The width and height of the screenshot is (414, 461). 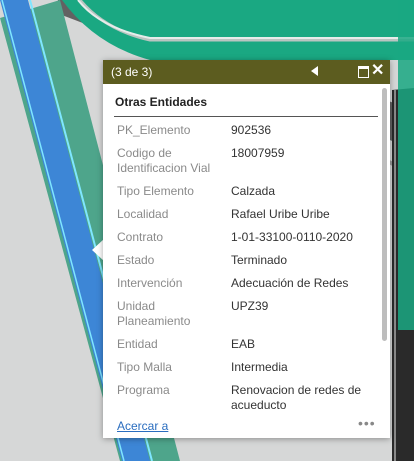 I want to click on attribute-row: Unidad Planeamiento UPZ39, so click(x=246, y=315).